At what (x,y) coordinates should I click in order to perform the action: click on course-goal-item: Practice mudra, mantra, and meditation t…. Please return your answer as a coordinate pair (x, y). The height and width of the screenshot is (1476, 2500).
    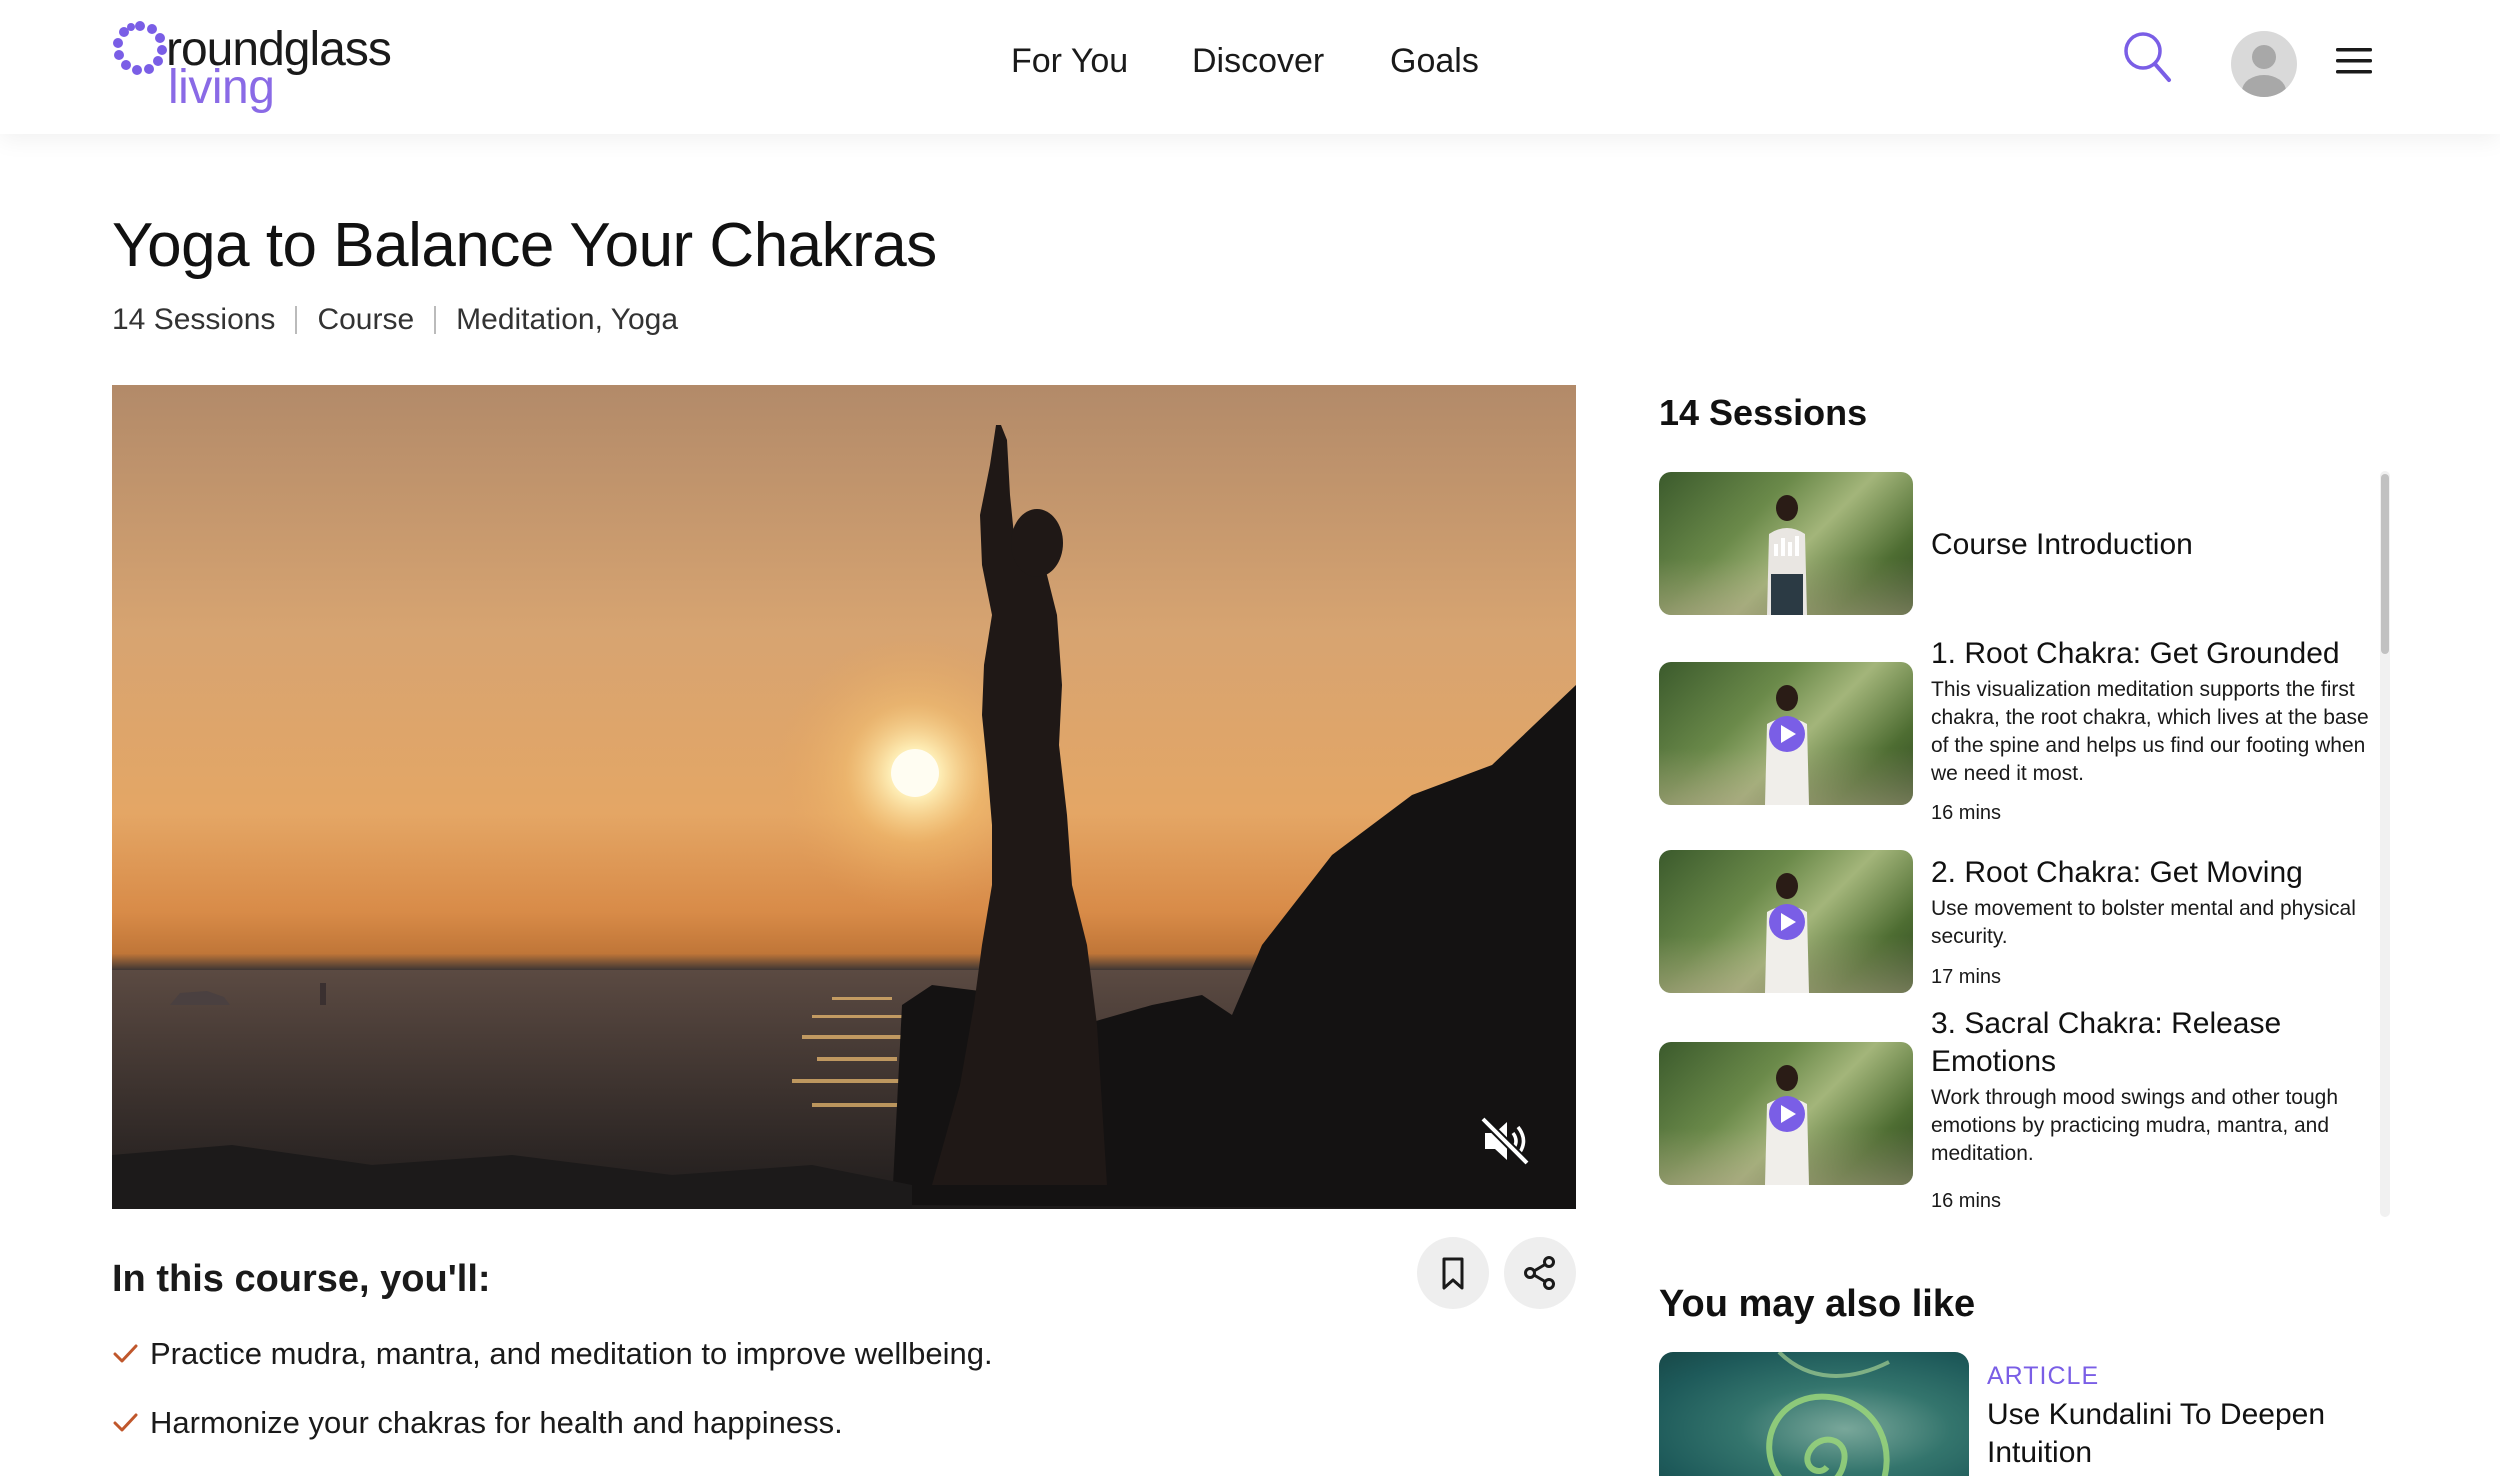
    Looking at the image, I should click on (552, 1354).